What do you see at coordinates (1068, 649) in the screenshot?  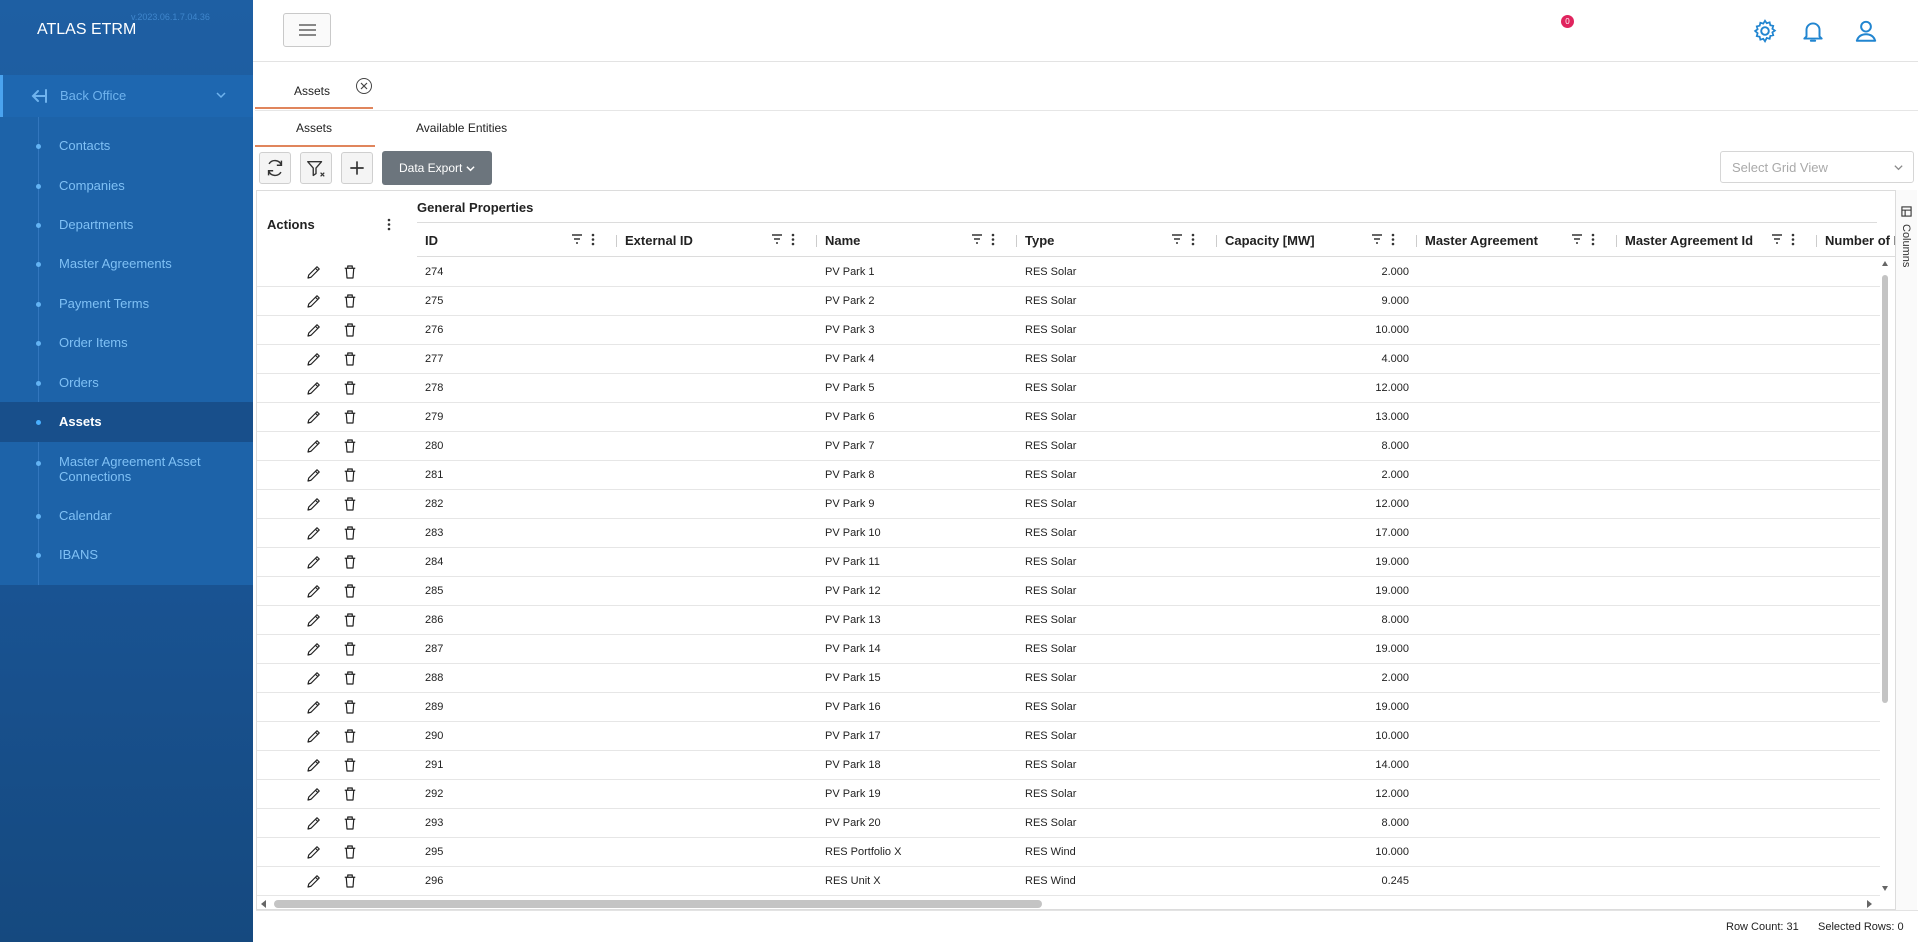 I see `table-row: 287 PV Park 14 RES Solar 19.000` at bounding box center [1068, 649].